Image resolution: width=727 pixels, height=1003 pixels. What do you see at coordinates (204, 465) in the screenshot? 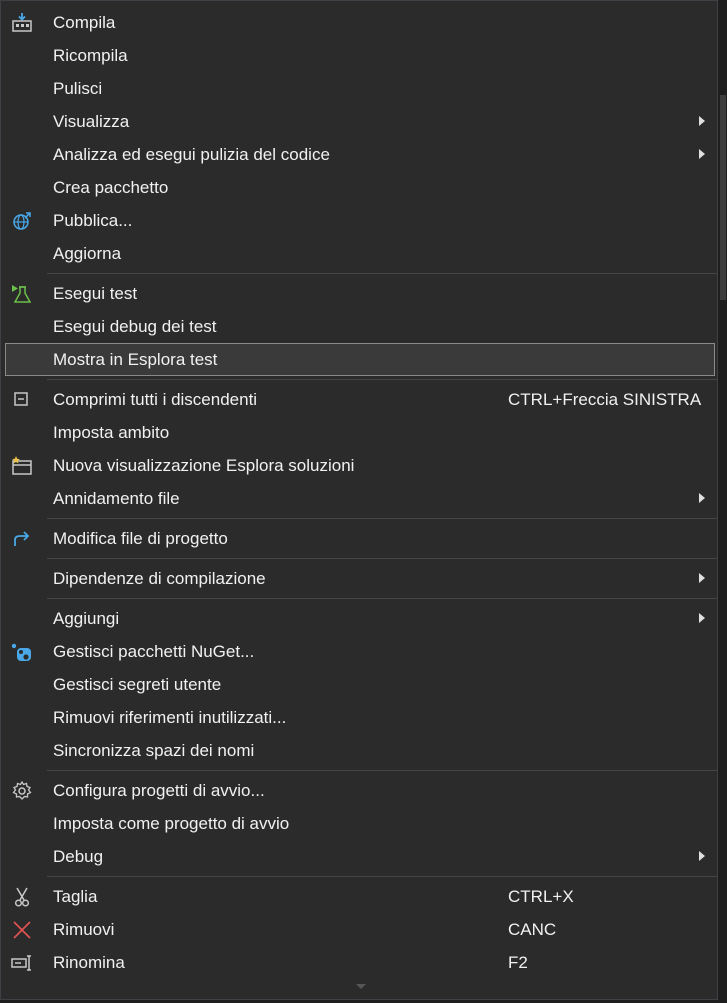
I see `menu-item-label: Nuova visualizzazione Esplora soluzioni` at bounding box center [204, 465].